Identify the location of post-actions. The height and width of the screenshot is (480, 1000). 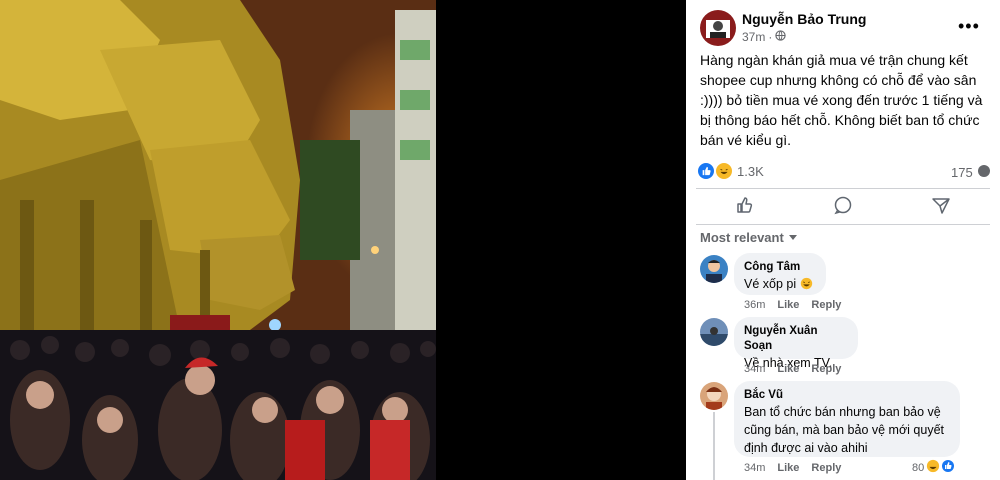
(843, 207).